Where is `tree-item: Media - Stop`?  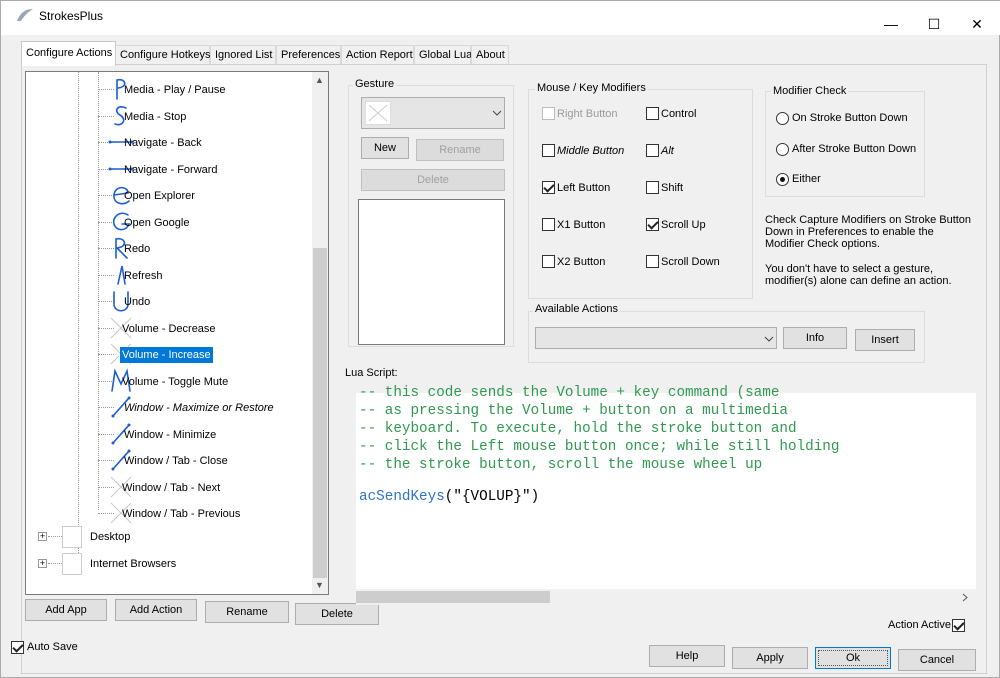
tree-item: Media - Stop is located at coordinates (171, 116).